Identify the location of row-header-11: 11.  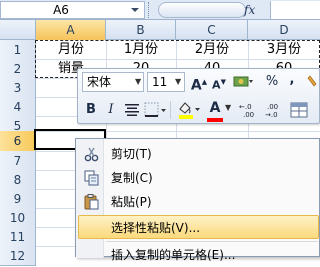
(18, 237).